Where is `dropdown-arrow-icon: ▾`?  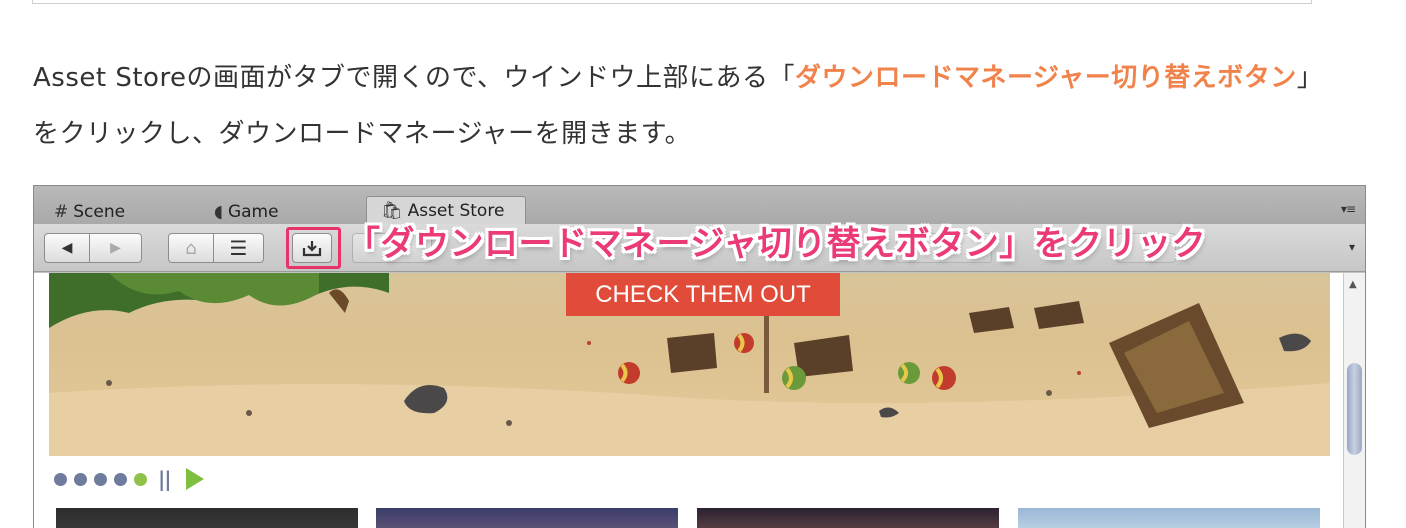
dropdown-arrow-icon: ▾ is located at coordinates (1352, 247).